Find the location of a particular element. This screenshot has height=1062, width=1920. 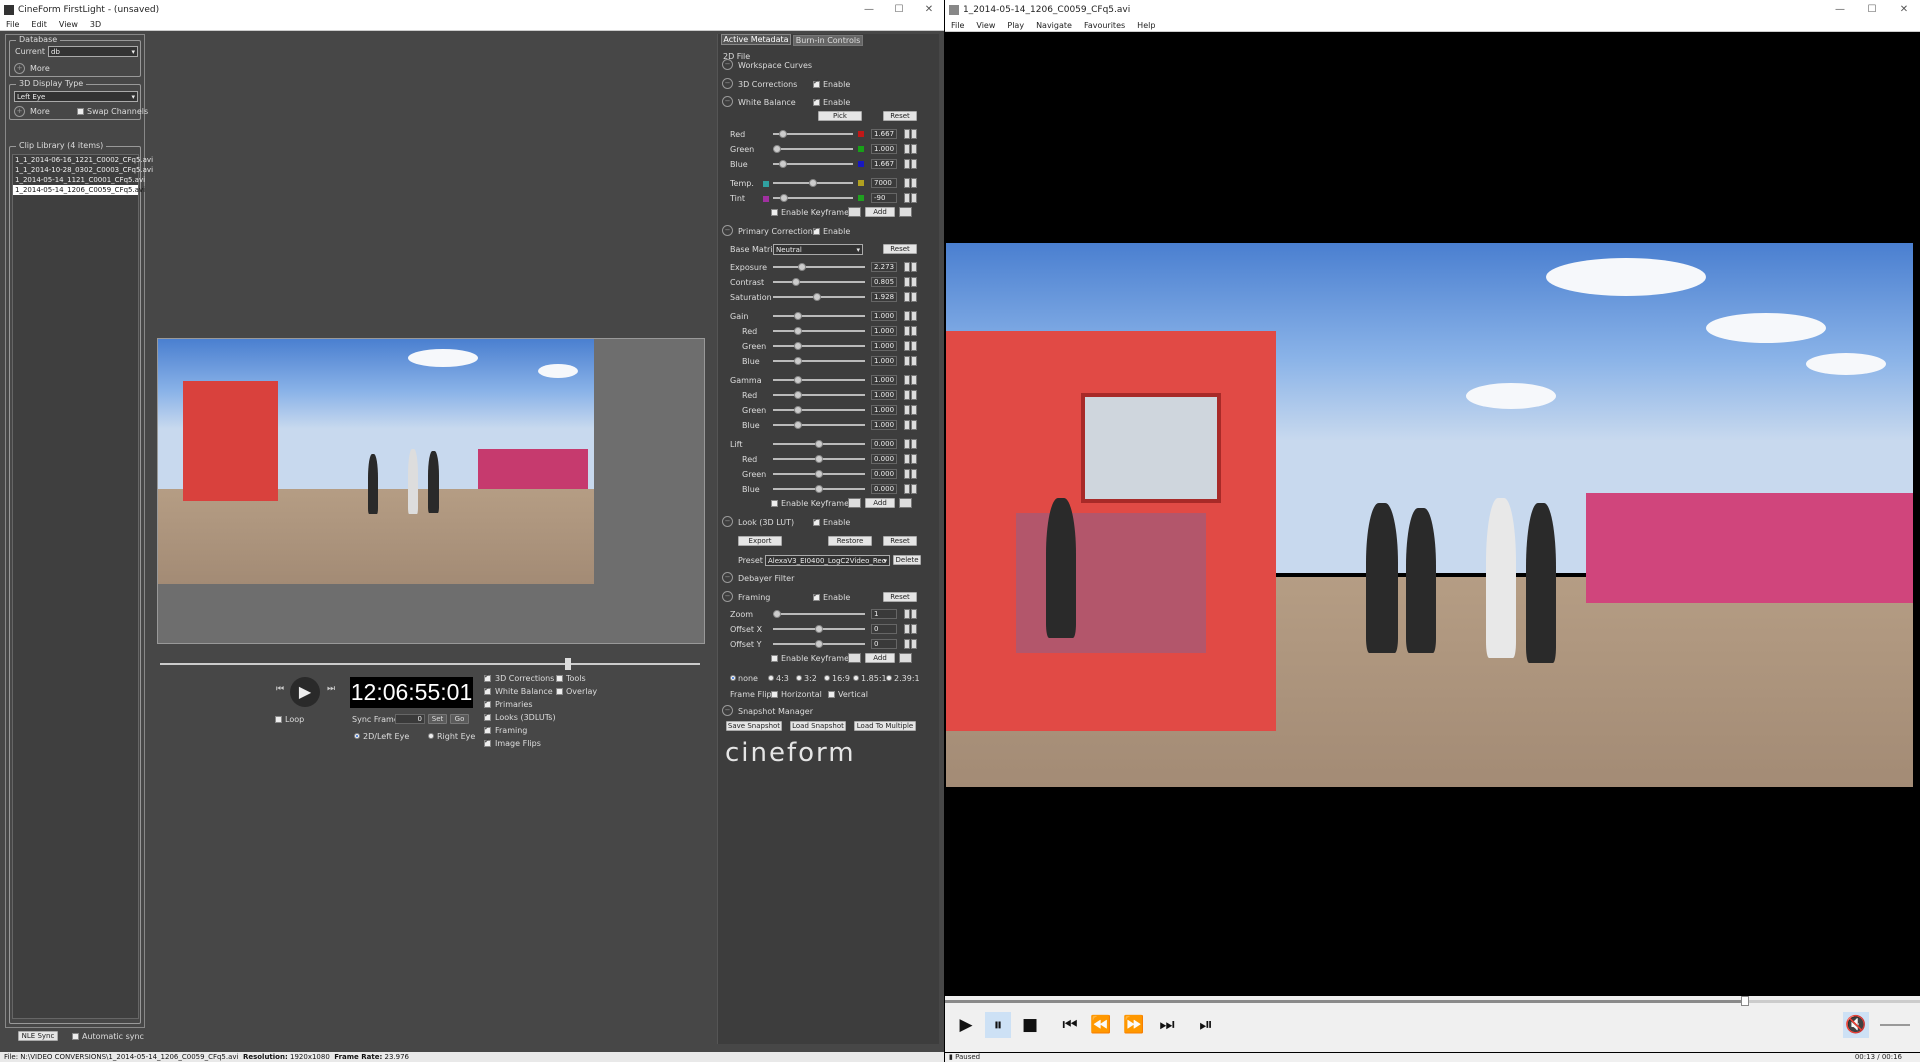

seek-bar is located at coordinates (1432, 1001).